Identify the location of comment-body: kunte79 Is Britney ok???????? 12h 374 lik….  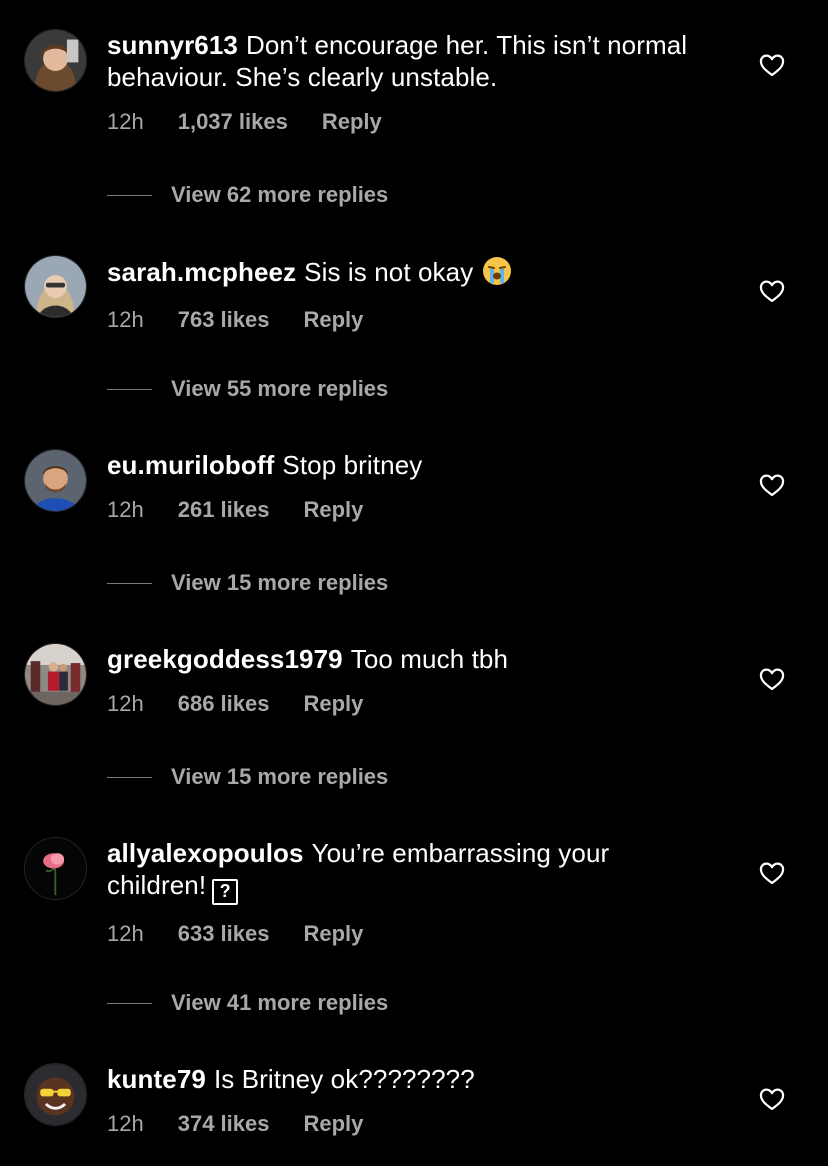
(407, 1100).